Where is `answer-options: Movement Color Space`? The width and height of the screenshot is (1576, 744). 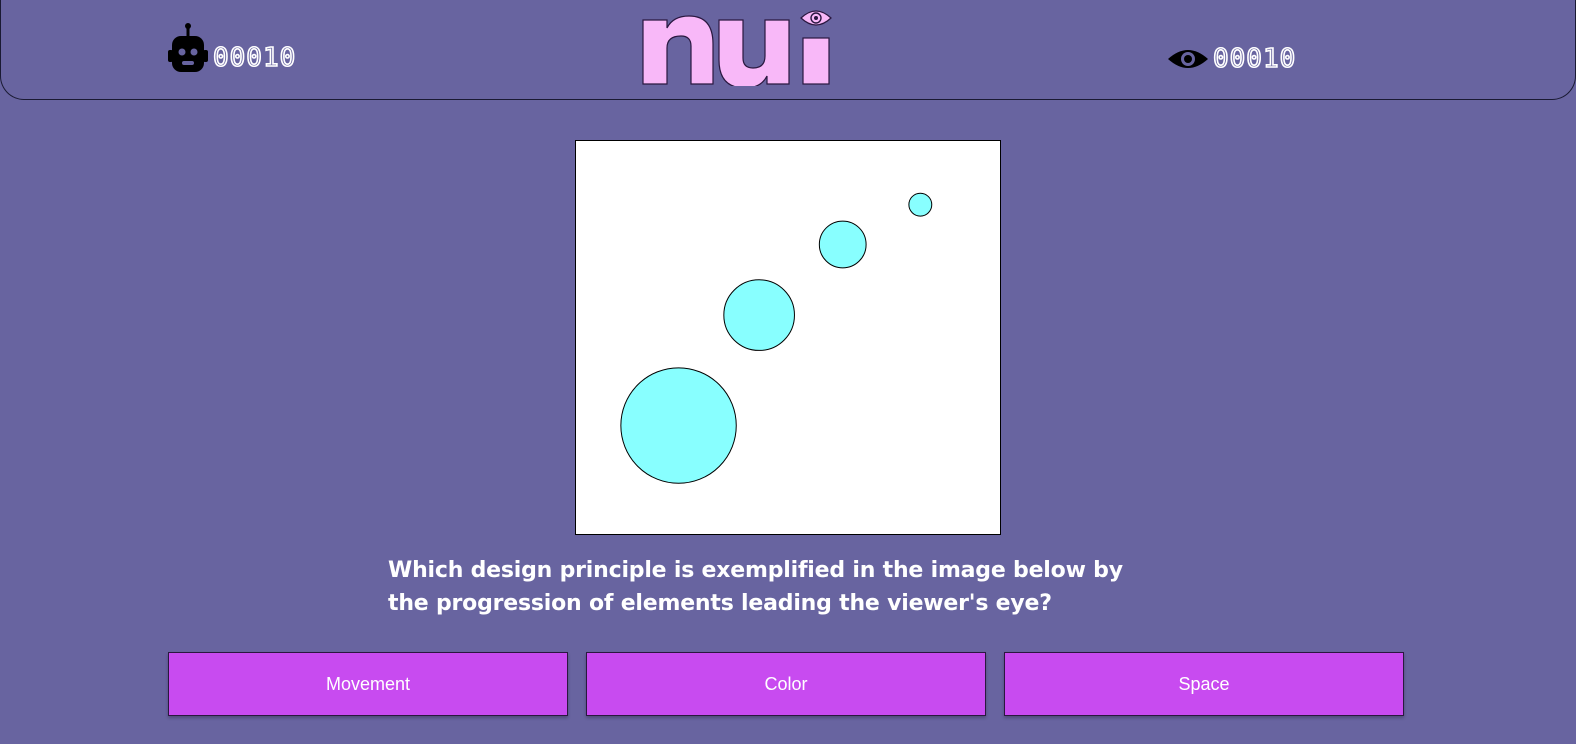 answer-options: Movement Color Space is located at coordinates (786, 684).